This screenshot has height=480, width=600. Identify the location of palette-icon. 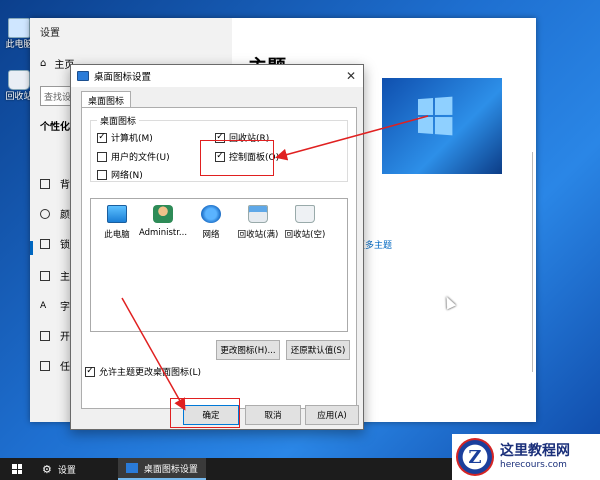
(45, 213).